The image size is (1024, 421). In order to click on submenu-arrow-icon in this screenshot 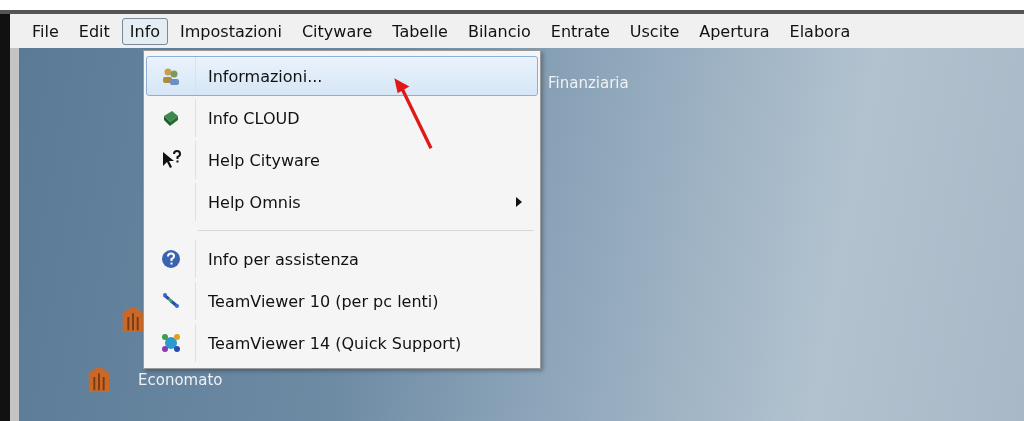, I will do `click(519, 202)`.